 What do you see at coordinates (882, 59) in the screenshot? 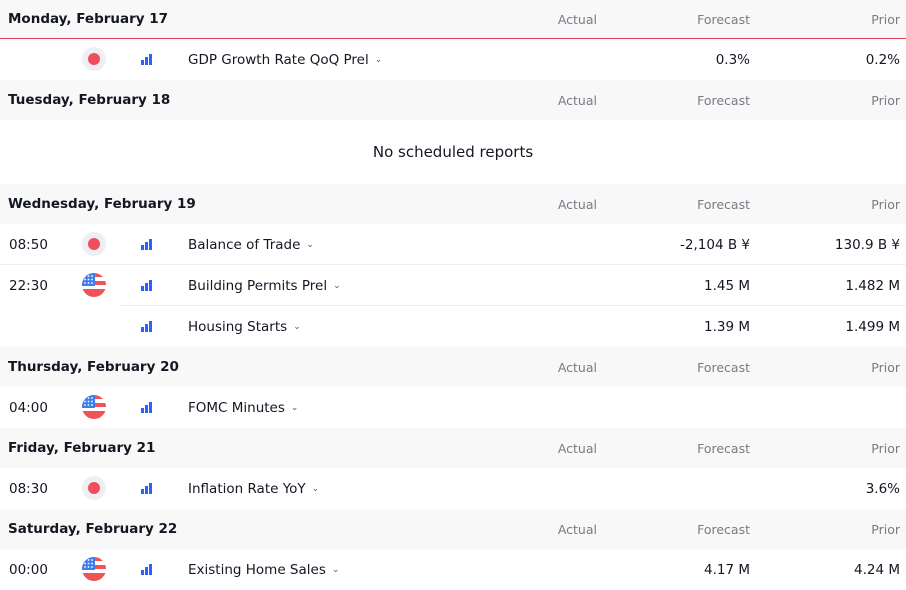
I see `event-prior: 0.2%` at bounding box center [882, 59].